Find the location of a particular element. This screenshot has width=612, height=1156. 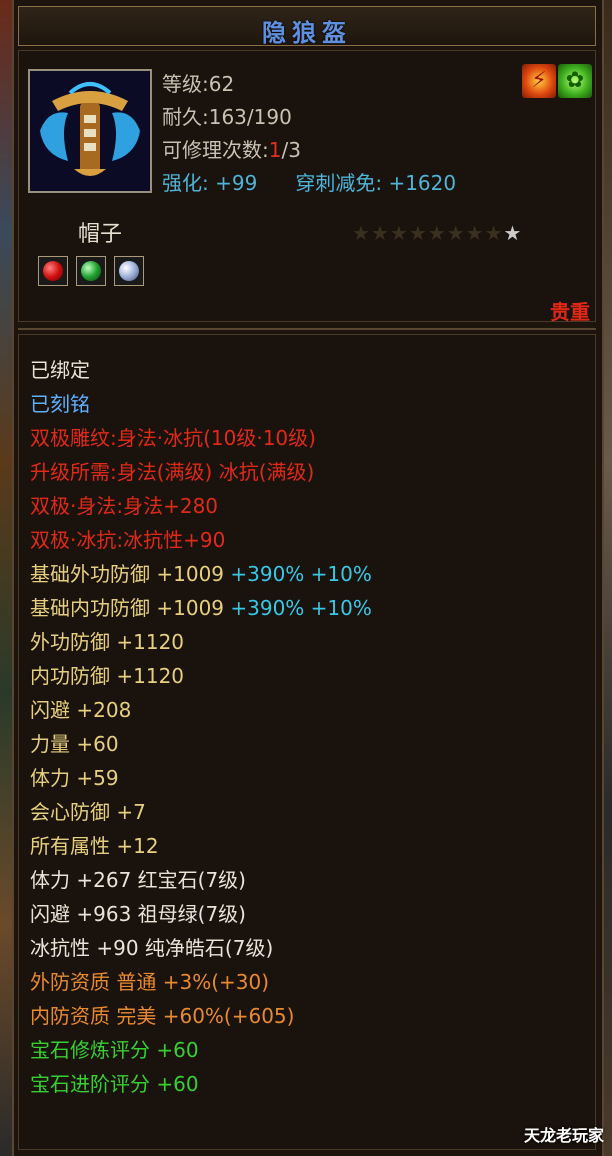

title-bar: 隐狼盔 is located at coordinates (307, 26).